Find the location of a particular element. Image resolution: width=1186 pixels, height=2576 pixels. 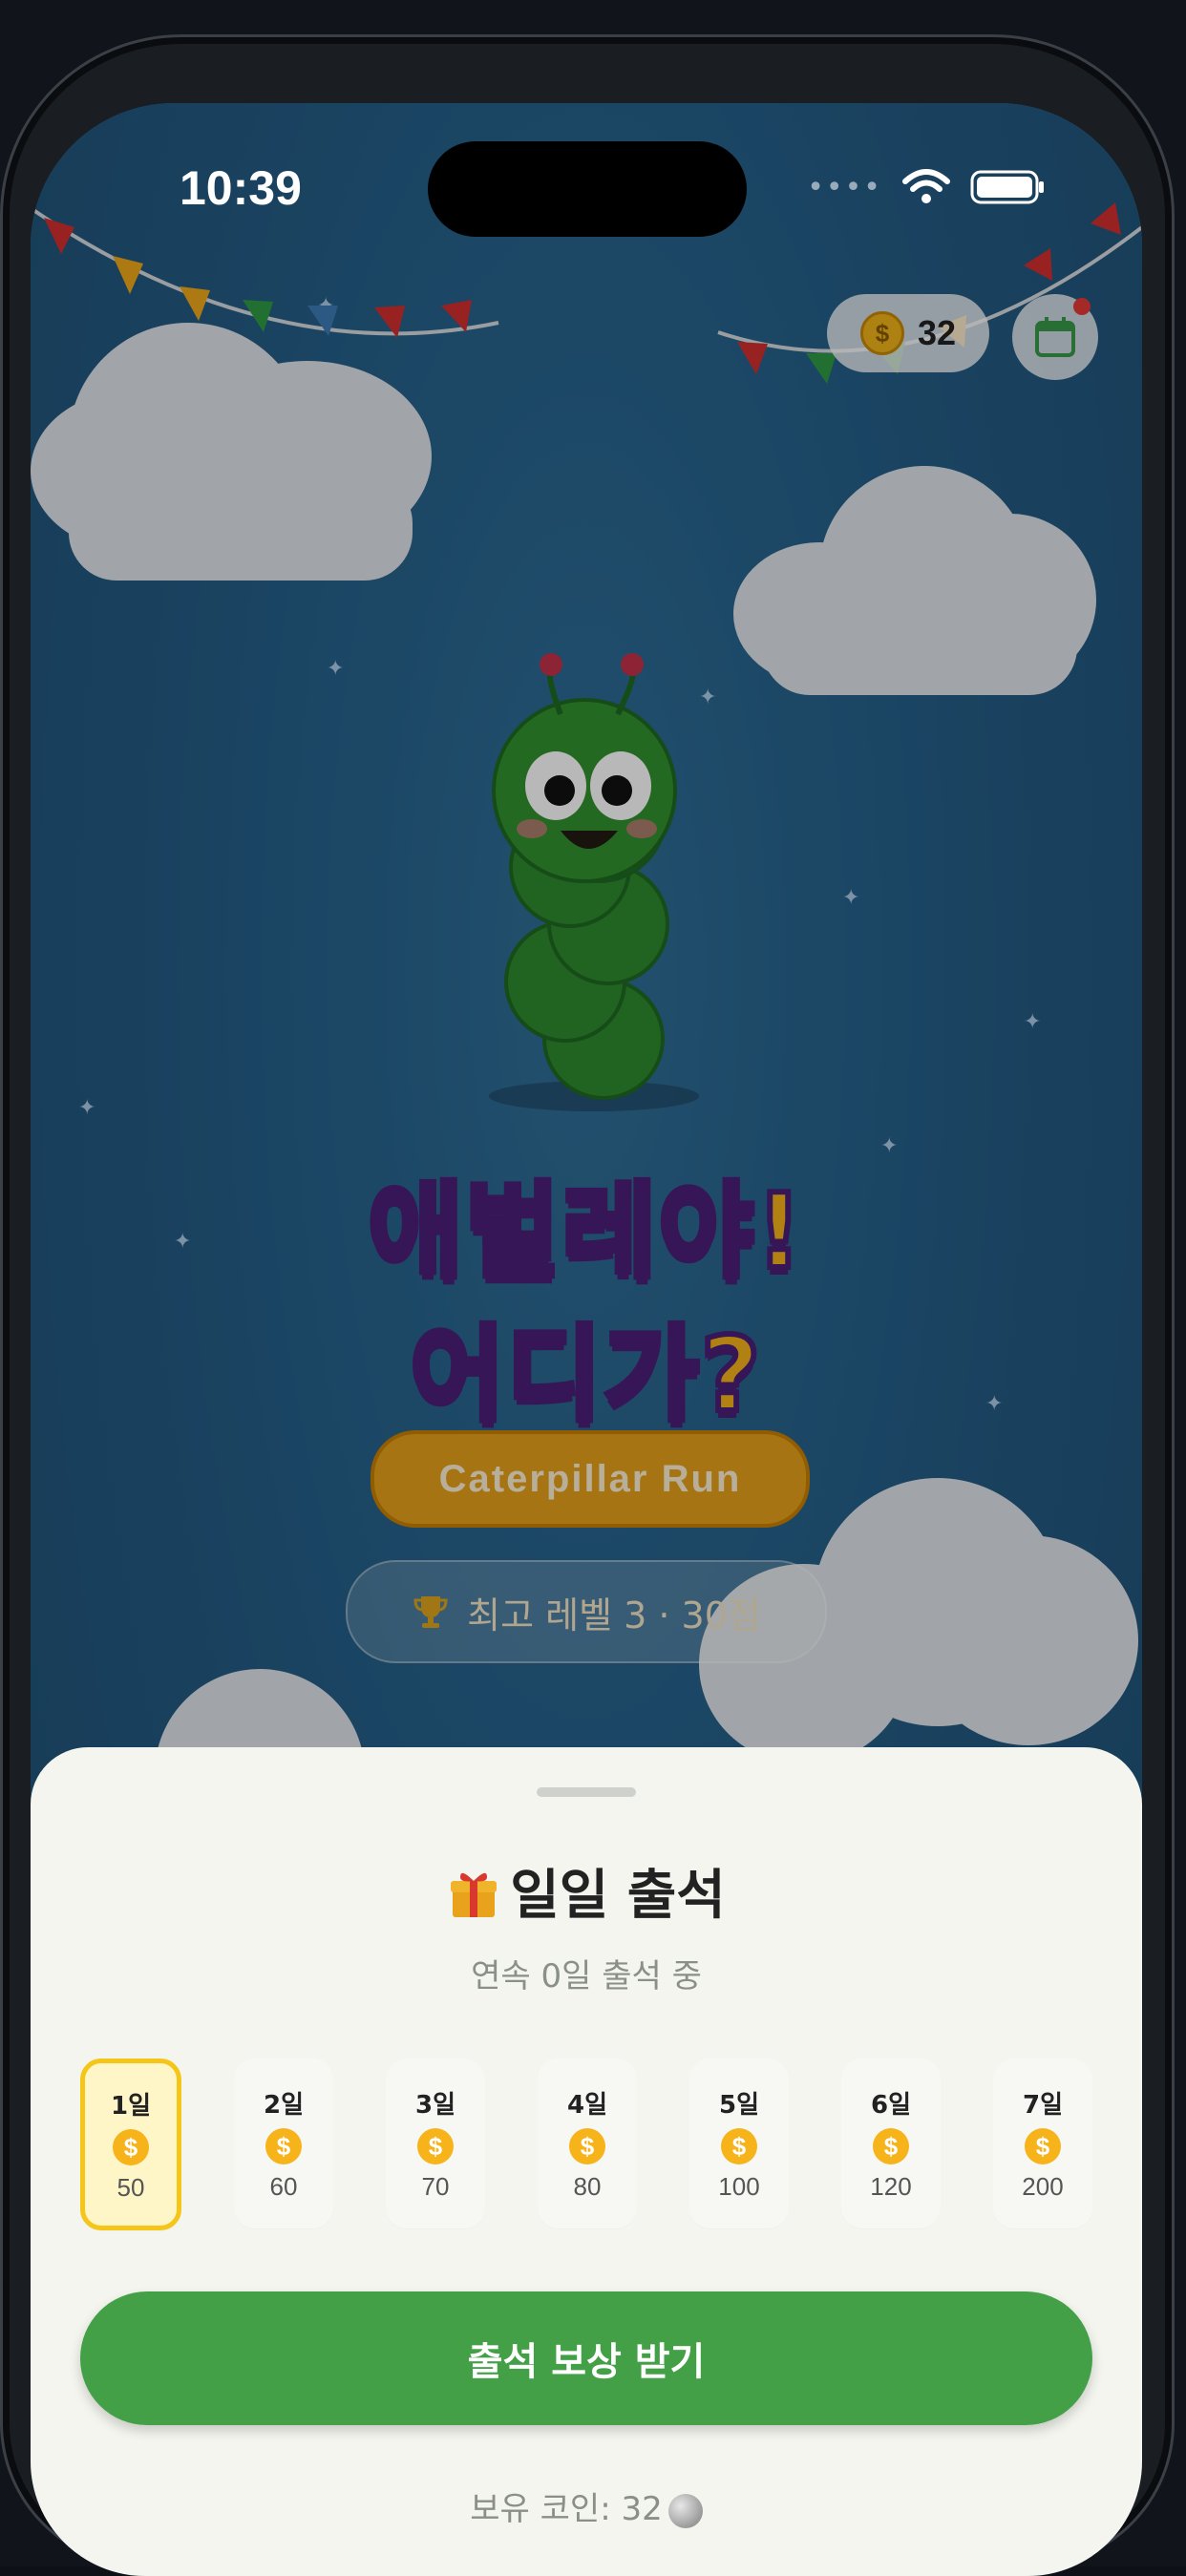

day-label: 2일 is located at coordinates (283, 2105).